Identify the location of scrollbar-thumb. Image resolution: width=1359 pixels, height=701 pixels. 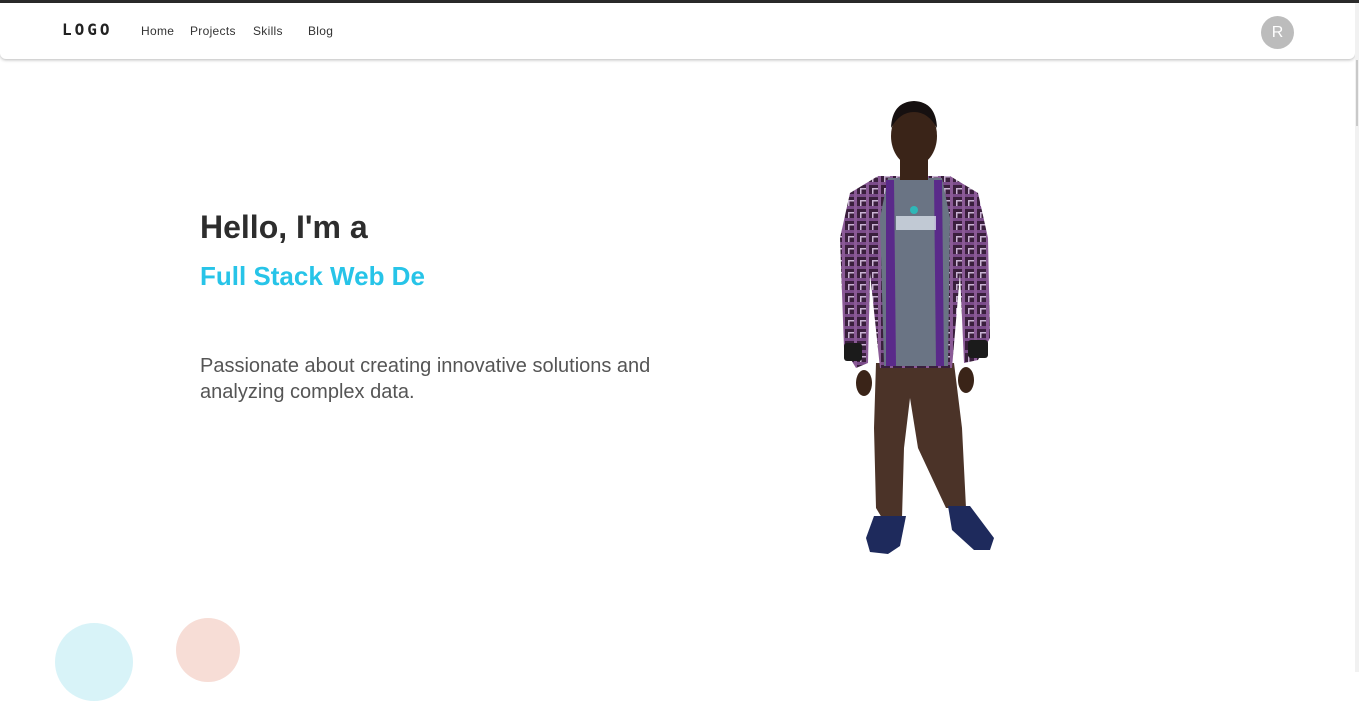
(1357, 93).